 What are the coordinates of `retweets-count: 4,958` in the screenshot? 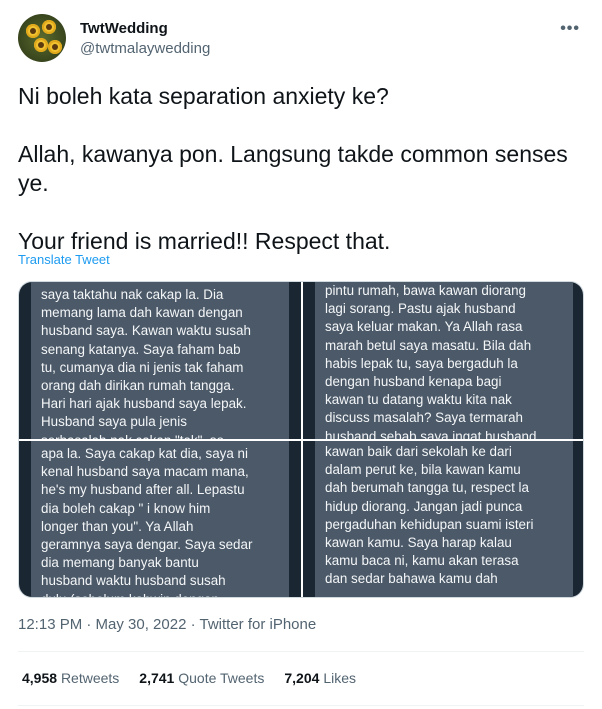 It's located at (40, 678).